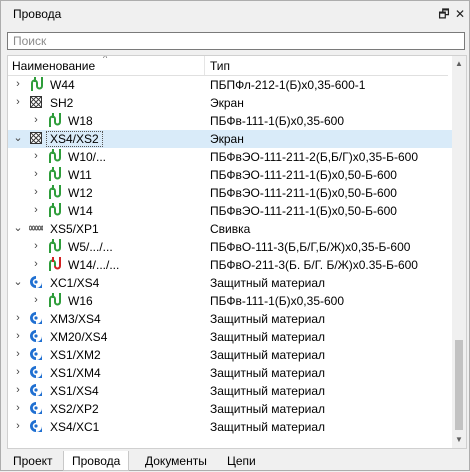 This screenshot has height=472, width=470. What do you see at coordinates (444, 14) in the screenshot?
I see `float-window-icon: 🗗` at bounding box center [444, 14].